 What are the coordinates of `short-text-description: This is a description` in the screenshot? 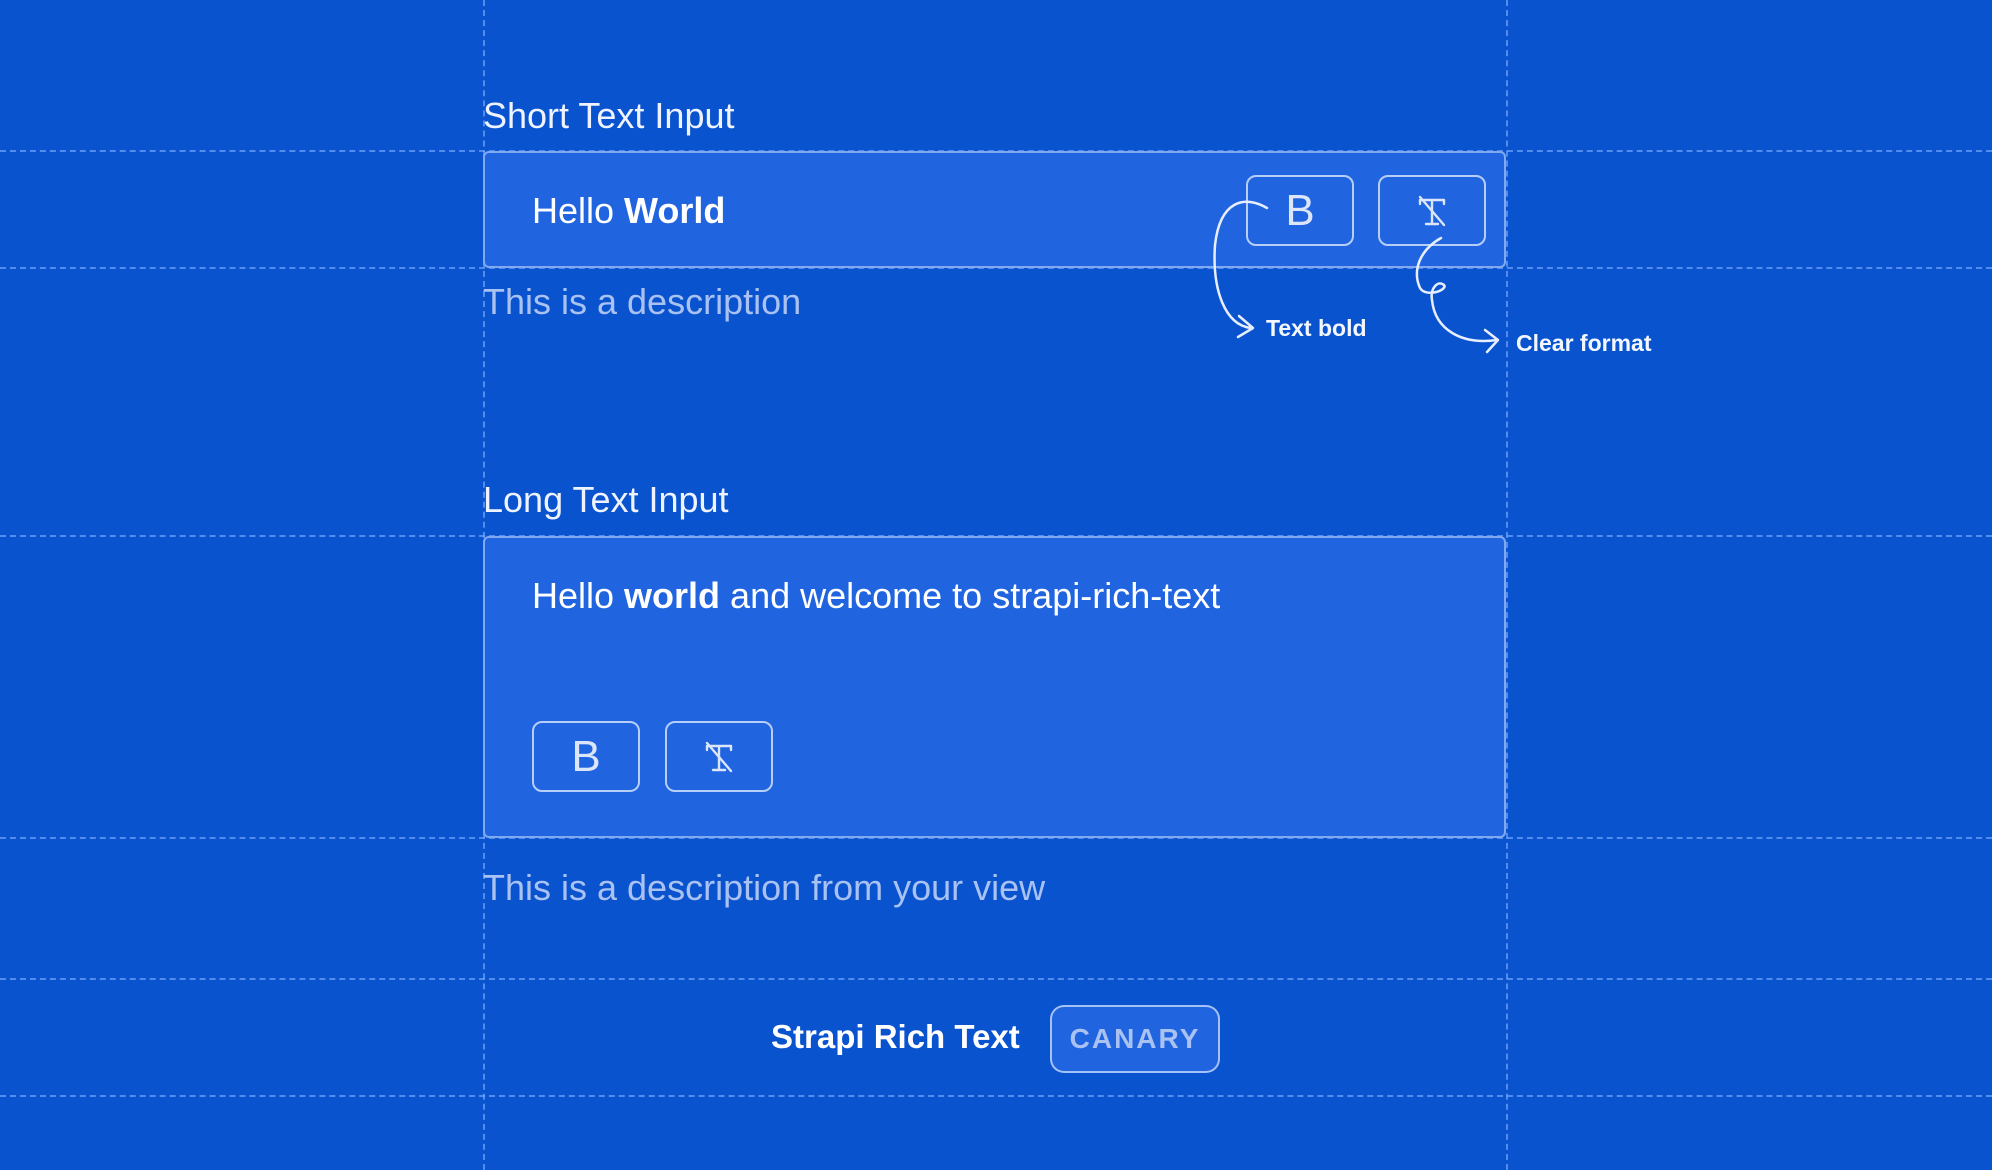 It's located at (642, 301).